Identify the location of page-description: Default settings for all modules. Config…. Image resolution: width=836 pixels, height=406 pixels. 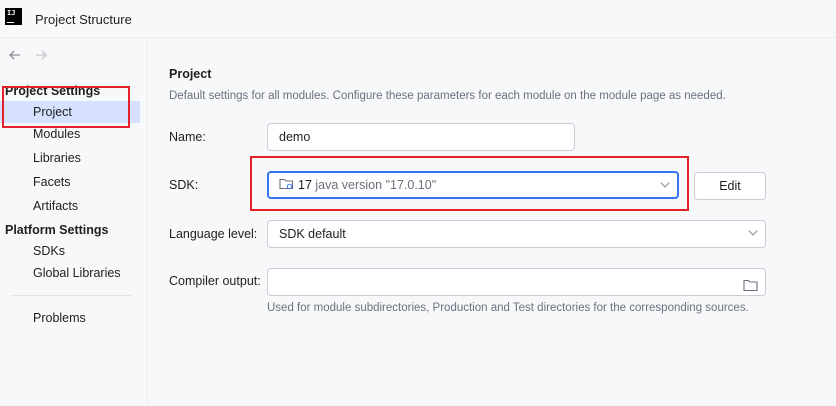
(447, 96).